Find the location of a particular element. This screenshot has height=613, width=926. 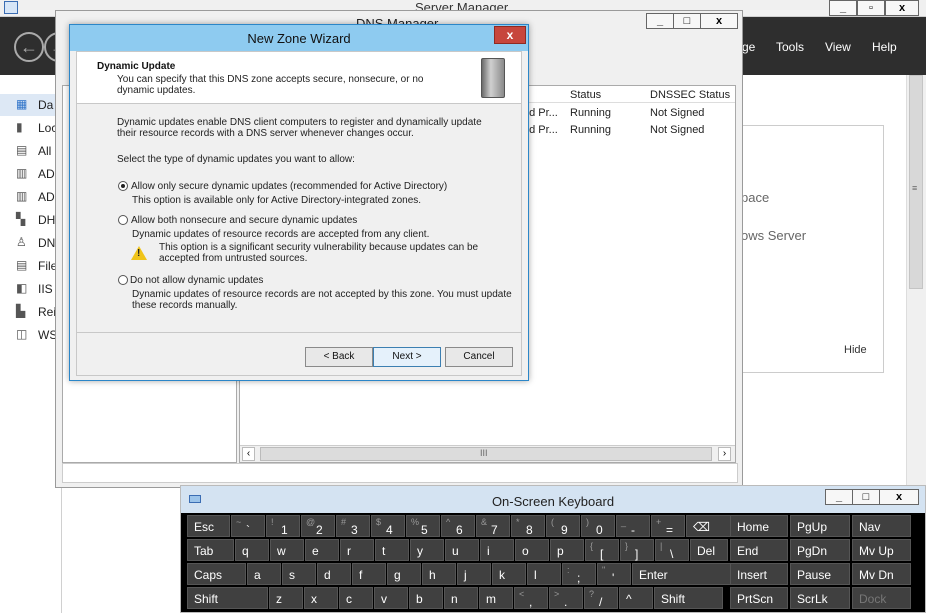

scrollbar-thumb is located at coordinates (916, 182).